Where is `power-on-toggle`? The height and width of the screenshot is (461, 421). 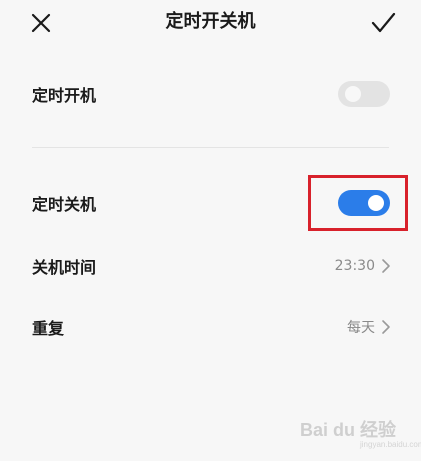
power-on-toggle is located at coordinates (364, 94).